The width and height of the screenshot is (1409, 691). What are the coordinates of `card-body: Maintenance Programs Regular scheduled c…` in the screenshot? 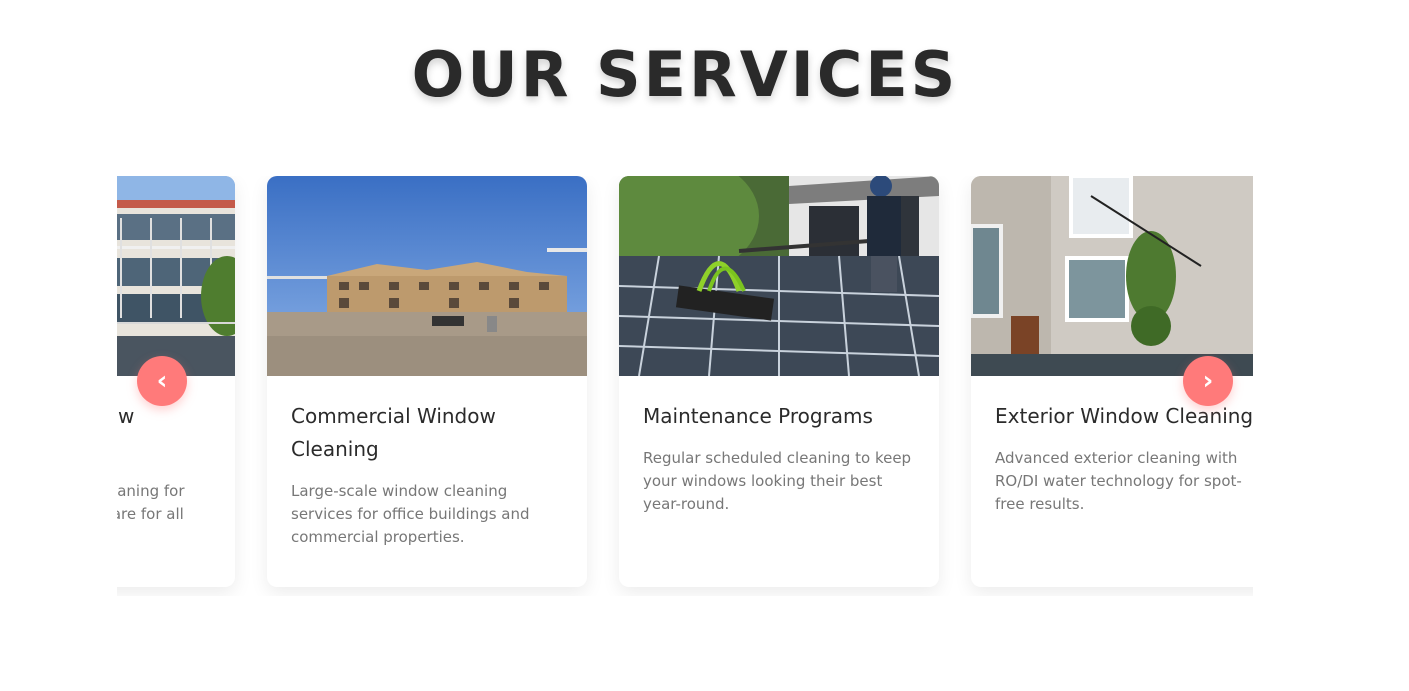 It's located at (779, 456).